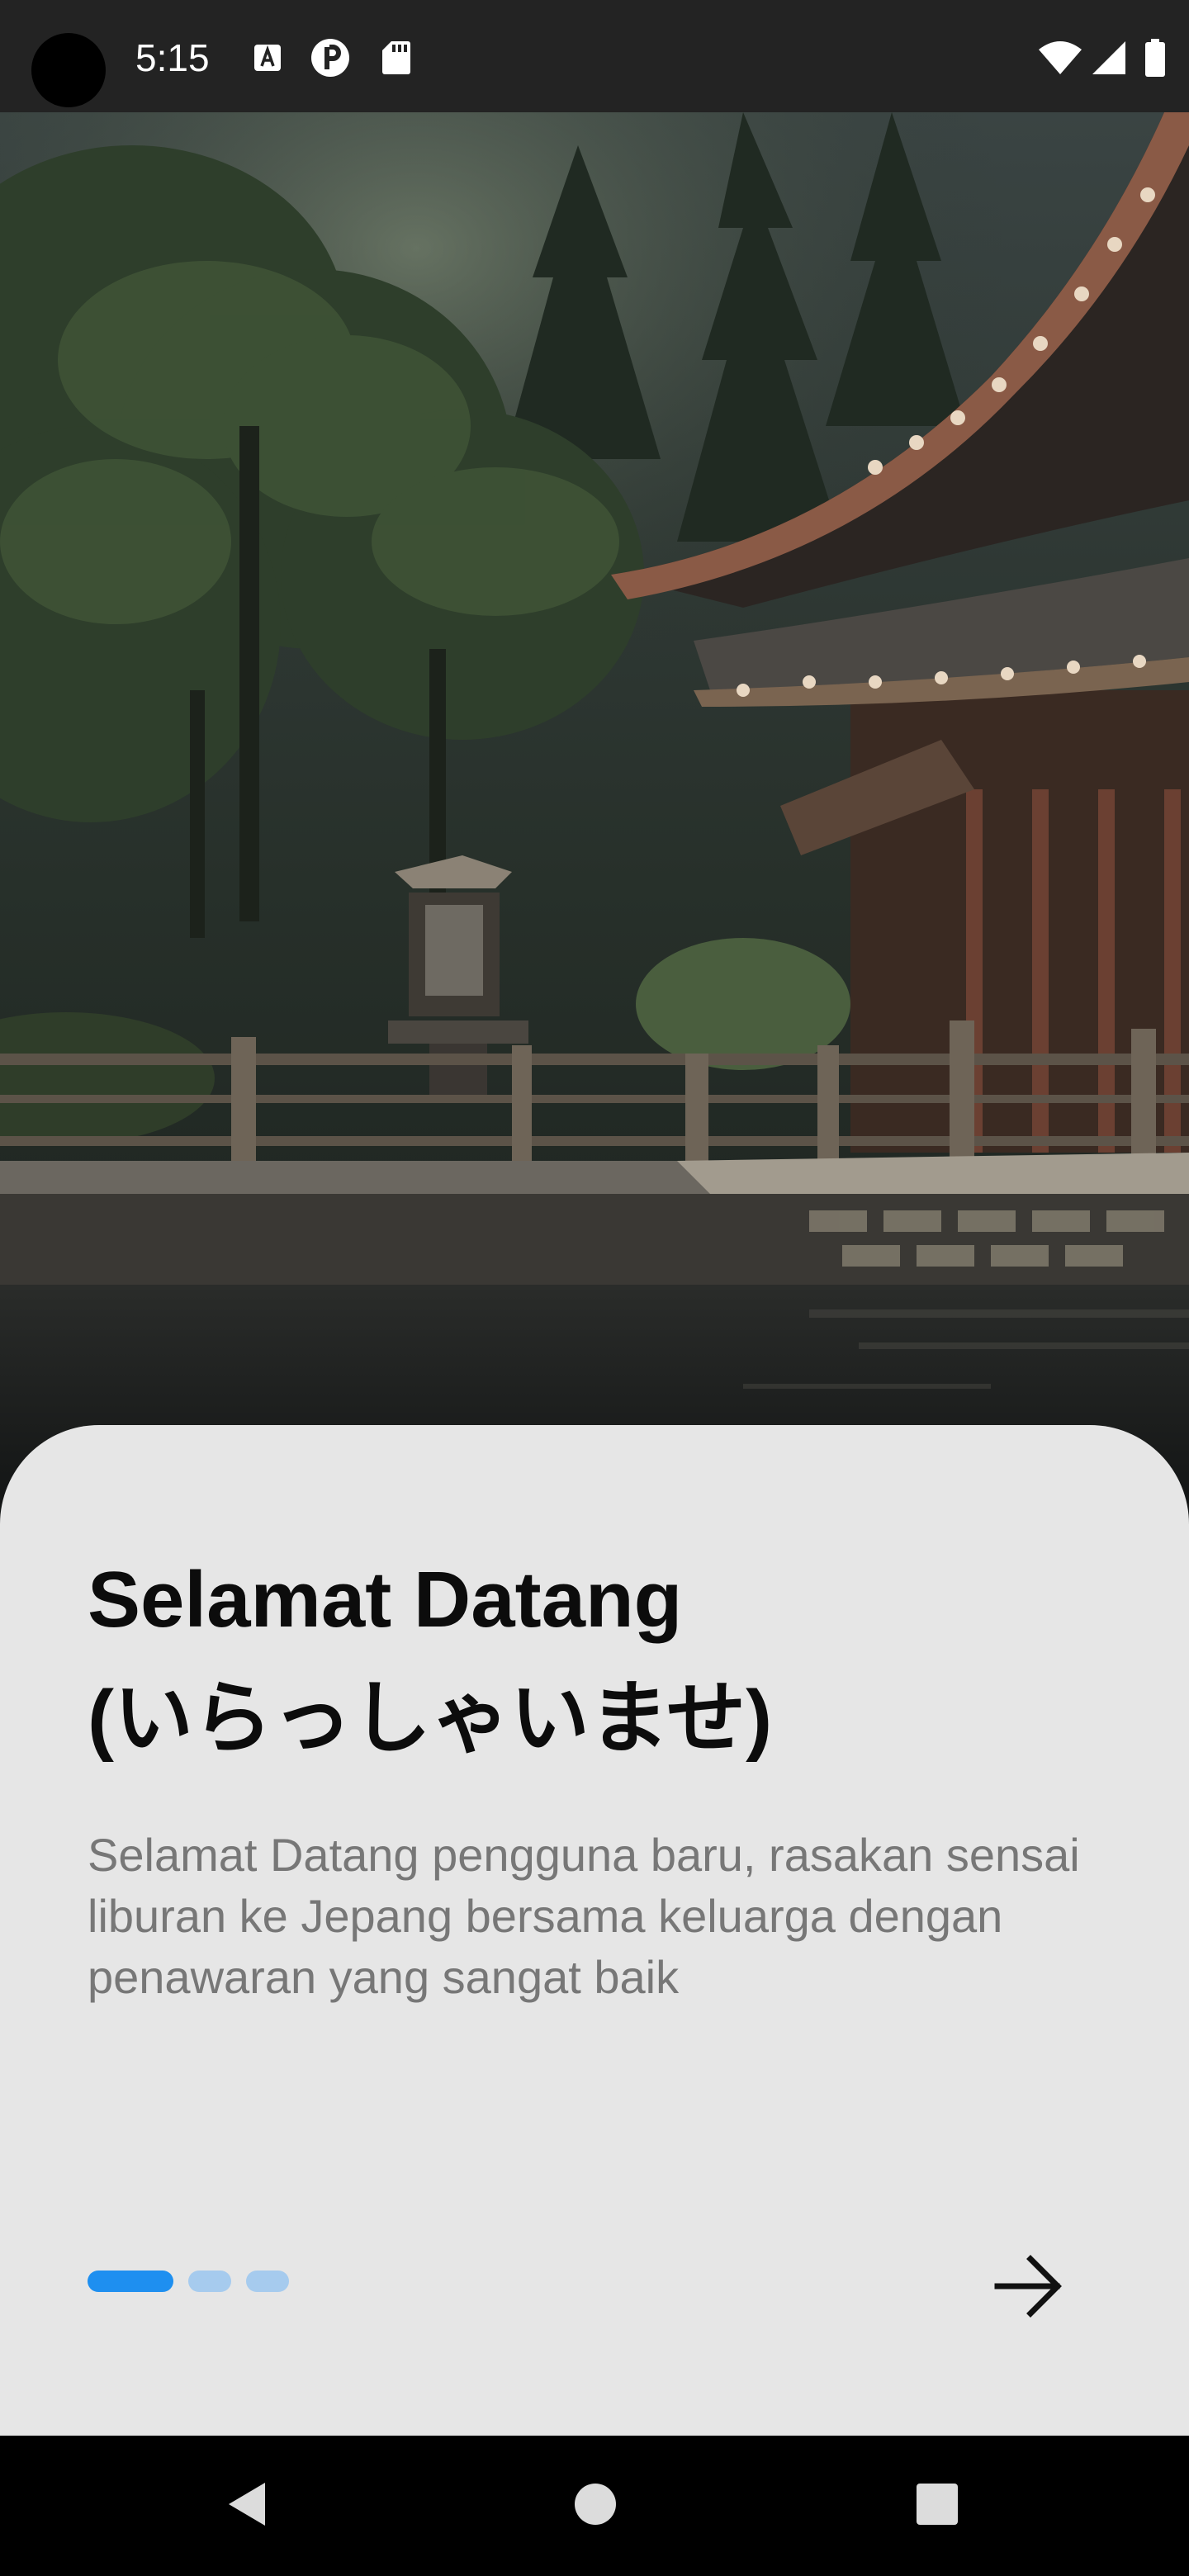 The width and height of the screenshot is (1189, 2576). What do you see at coordinates (130, 2281) in the screenshot?
I see `page-indicator-dot-active` at bounding box center [130, 2281].